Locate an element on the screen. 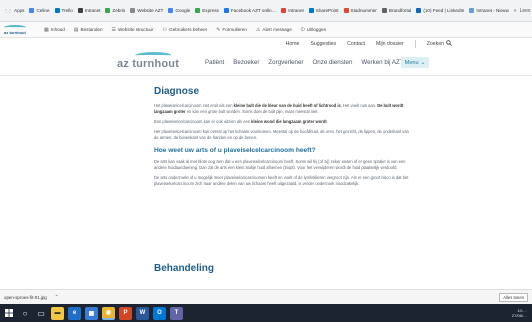 The width and height of the screenshot is (532, 322). bookmark-label: (10) Feed | LinkedIn is located at coordinates (444, 10).